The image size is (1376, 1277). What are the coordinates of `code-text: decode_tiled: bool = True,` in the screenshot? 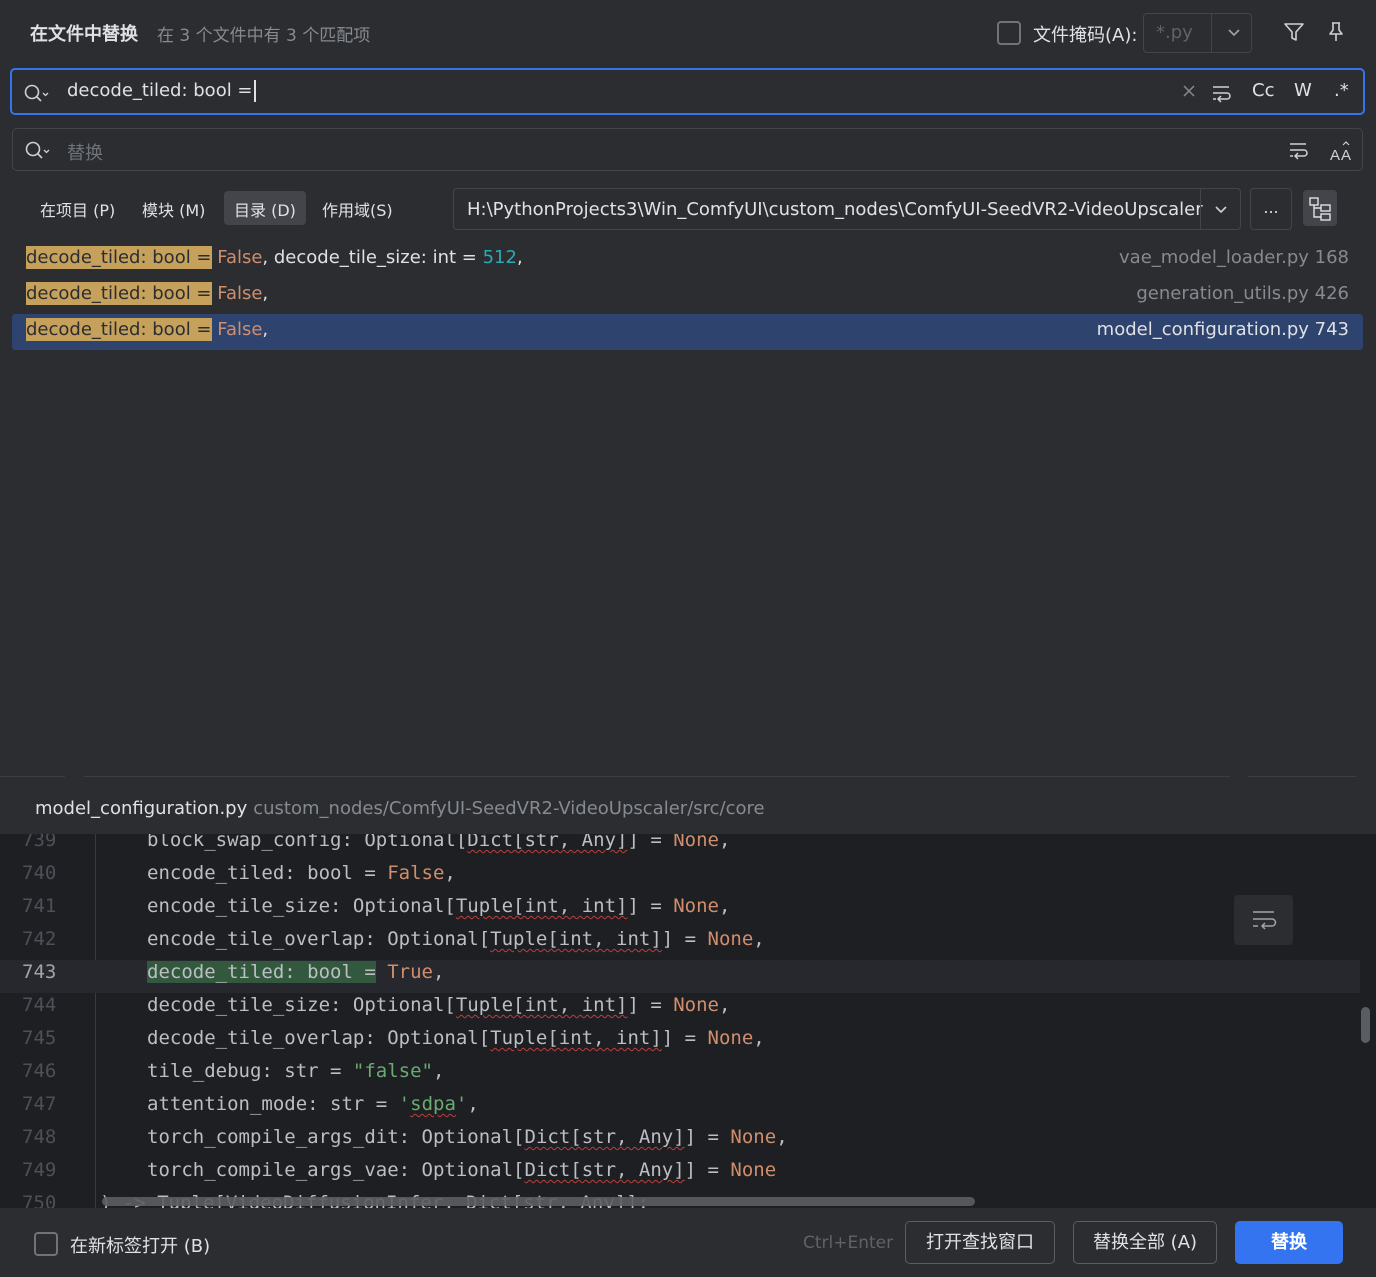 It's located at (296, 972).